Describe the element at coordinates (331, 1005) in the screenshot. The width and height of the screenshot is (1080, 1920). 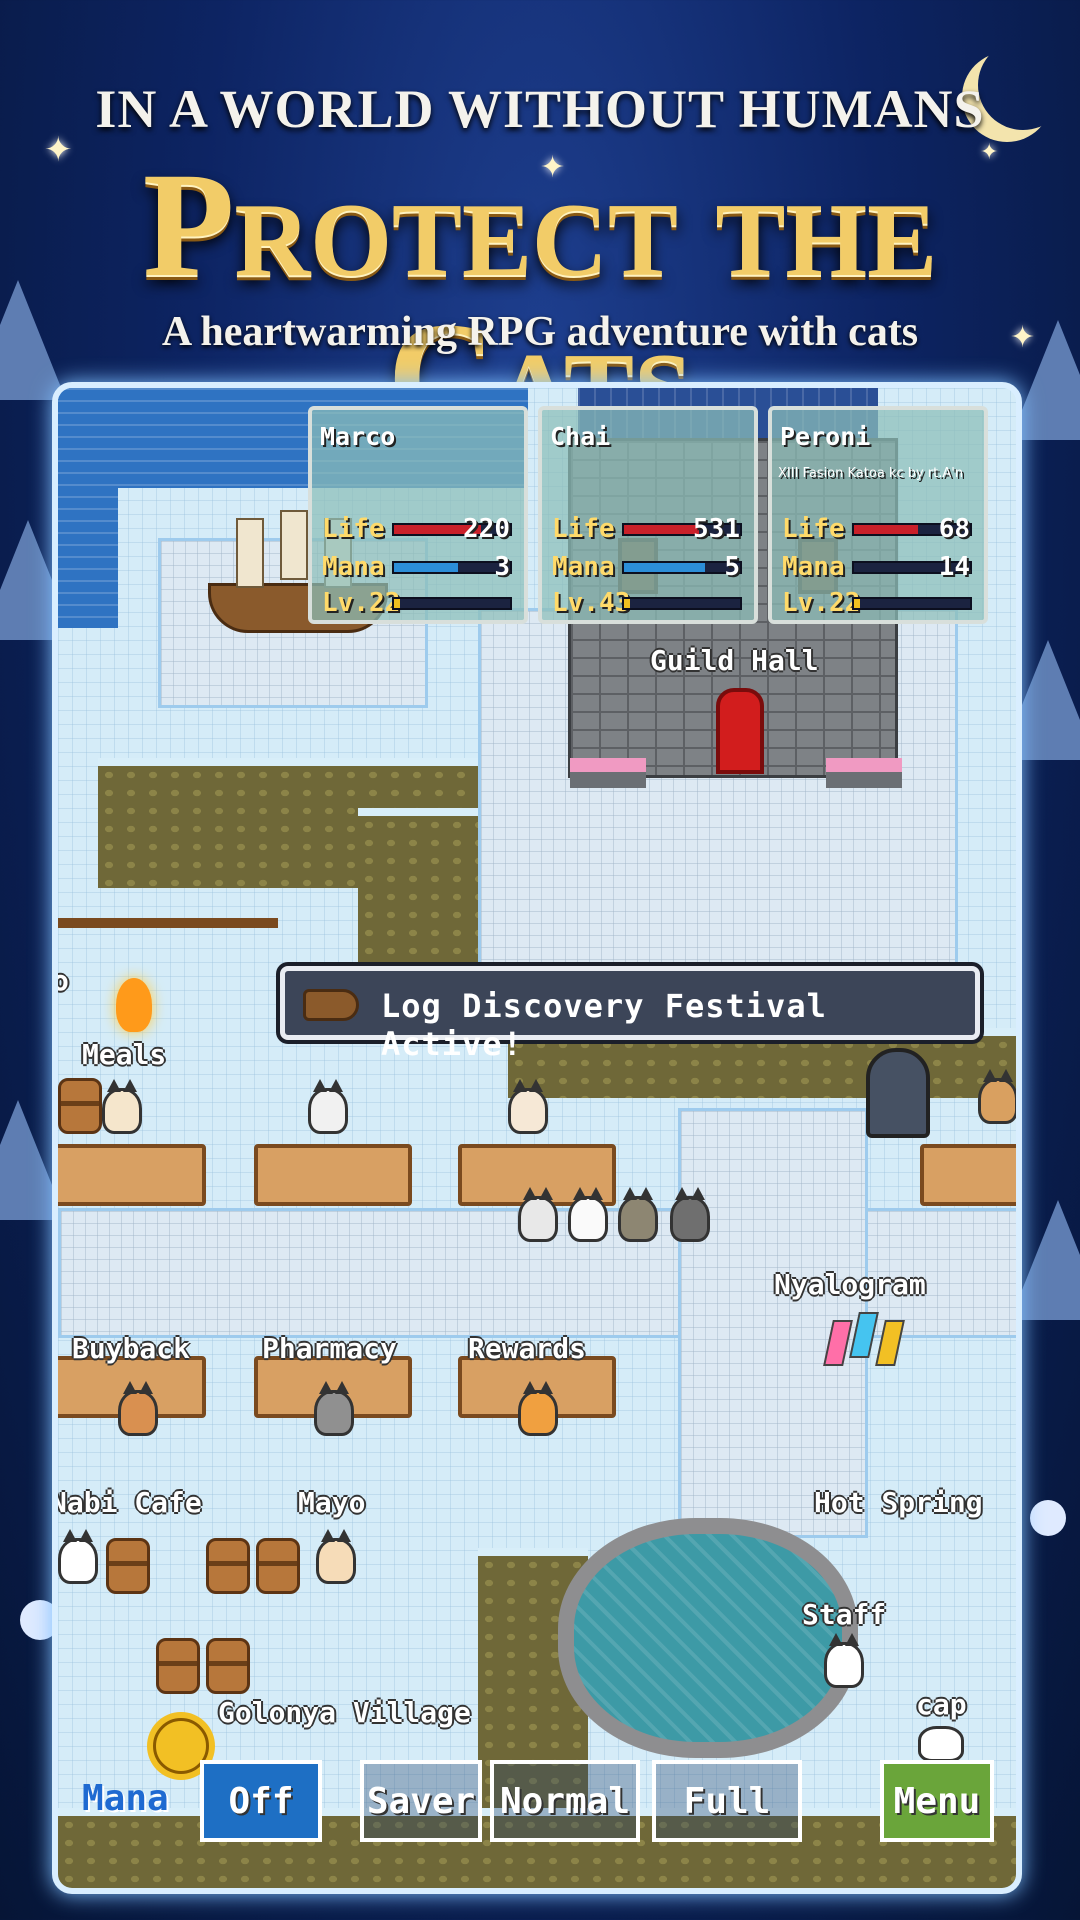
I see `log-icon` at that location.